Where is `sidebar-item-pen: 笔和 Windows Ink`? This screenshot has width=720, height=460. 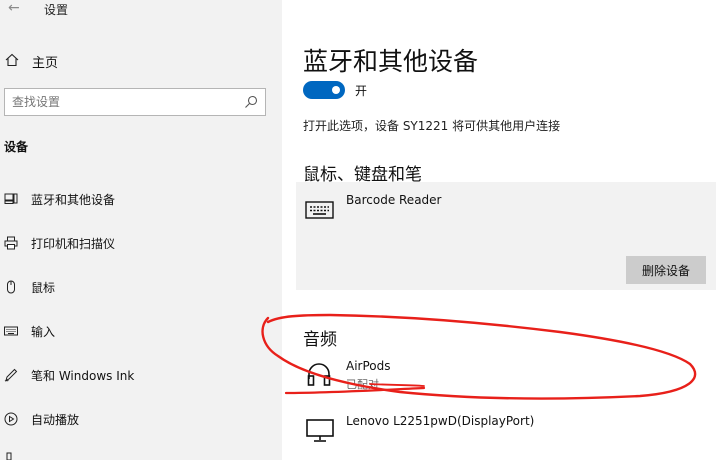 sidebar-item-pen: 笔和 Windows Ink is located at coordinates (141, 376).